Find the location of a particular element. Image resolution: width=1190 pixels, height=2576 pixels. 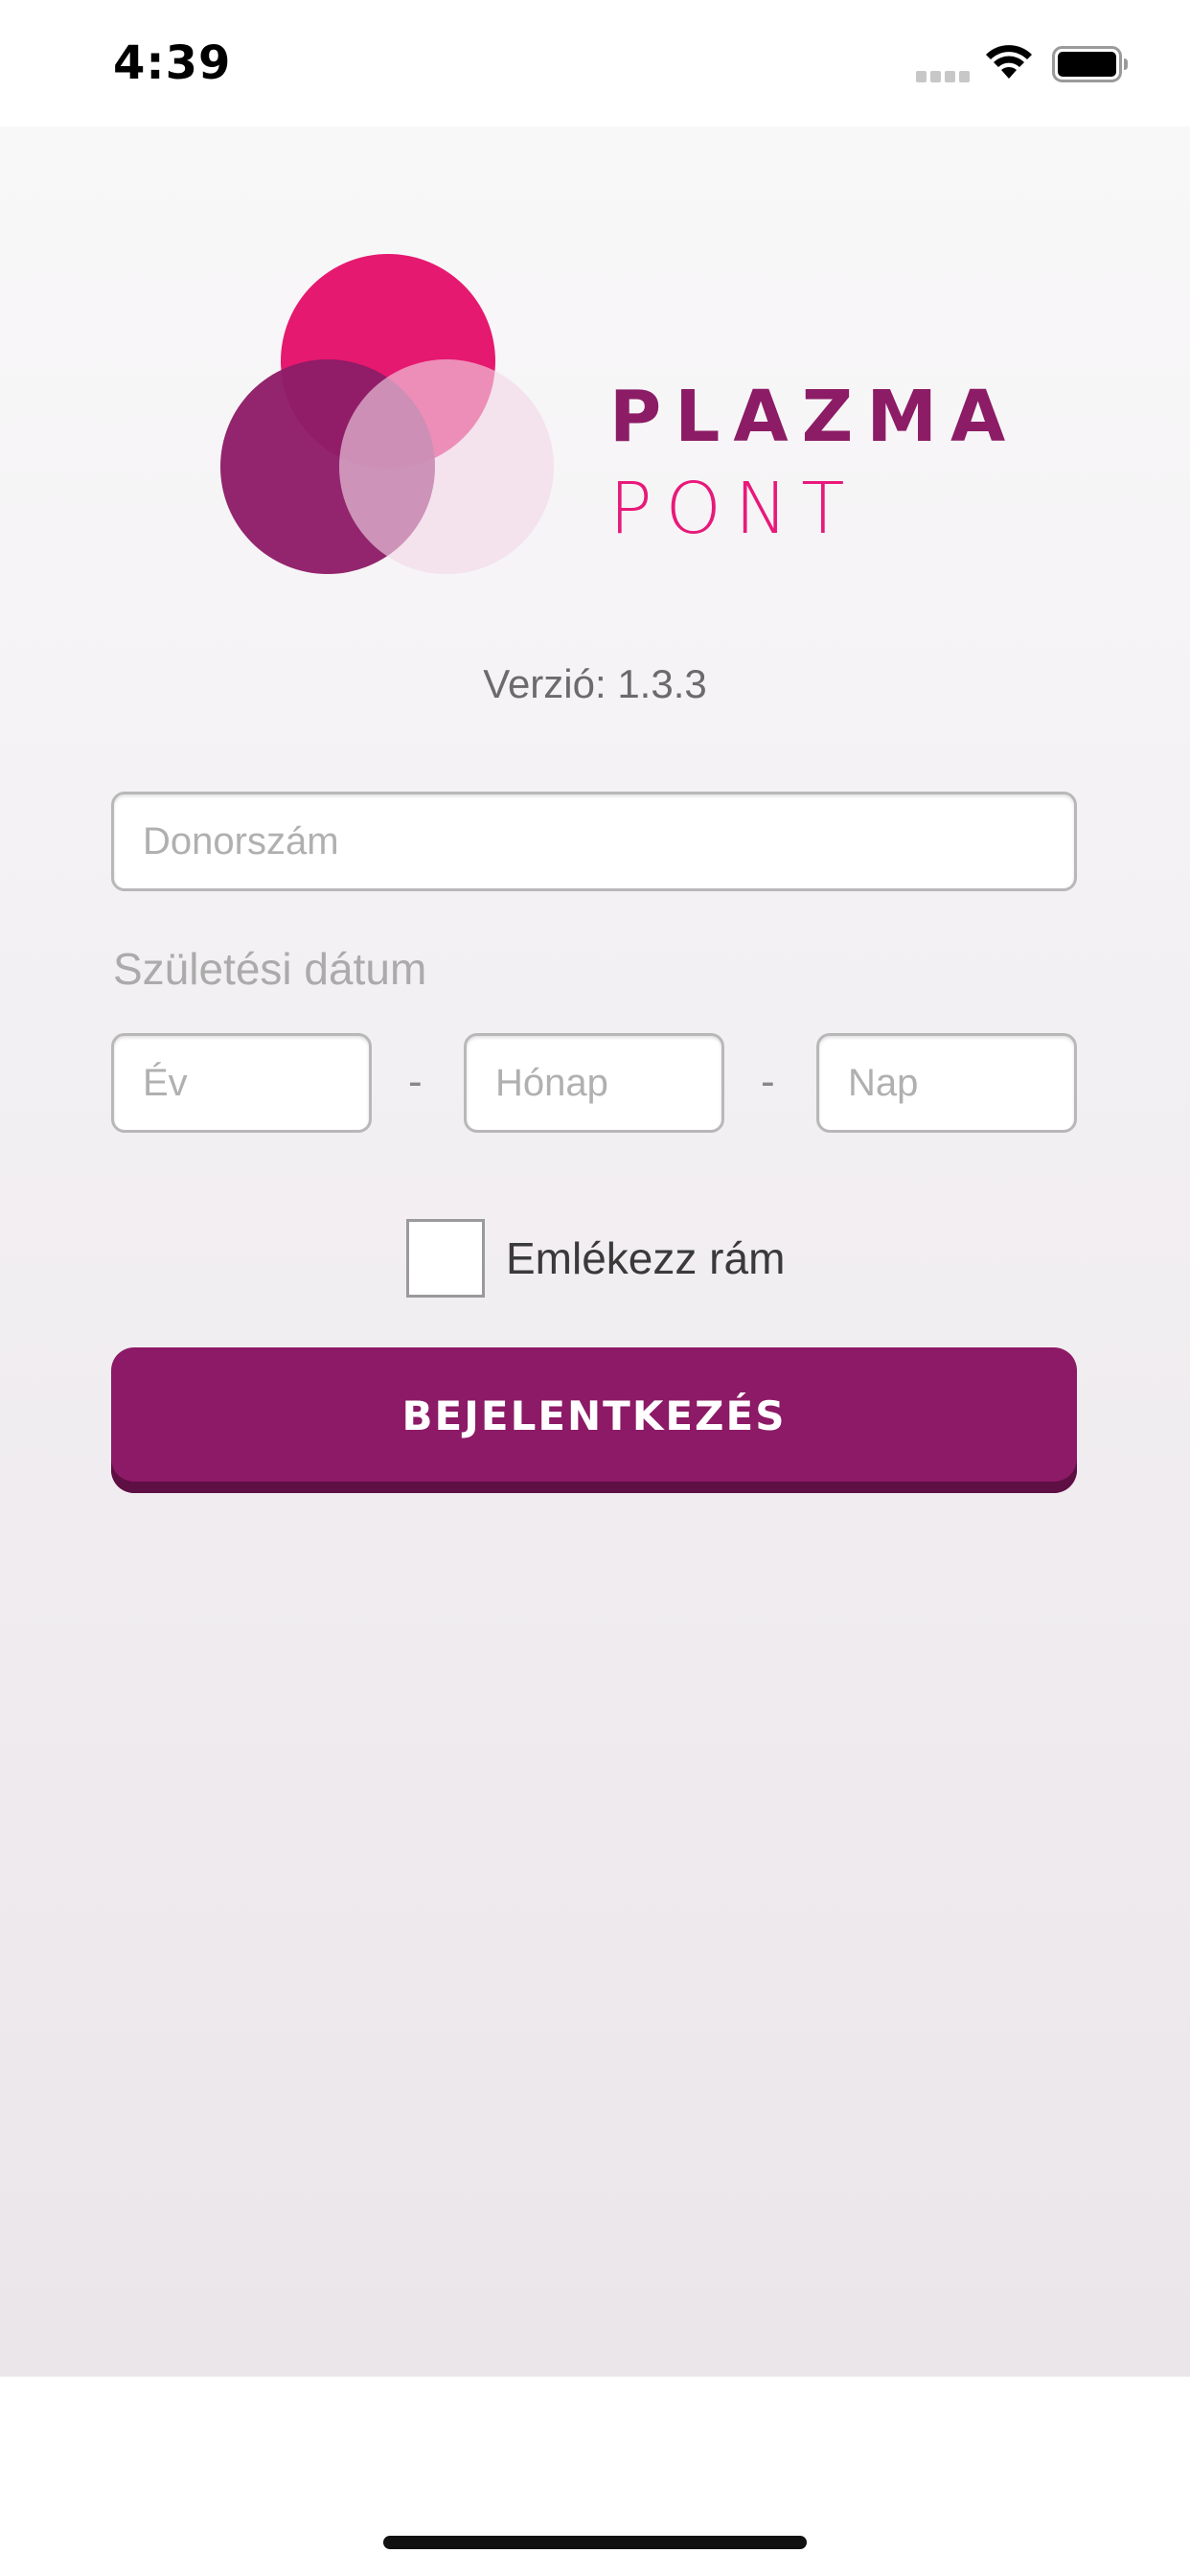

home-indicator is located at coordinates (595, 2542).